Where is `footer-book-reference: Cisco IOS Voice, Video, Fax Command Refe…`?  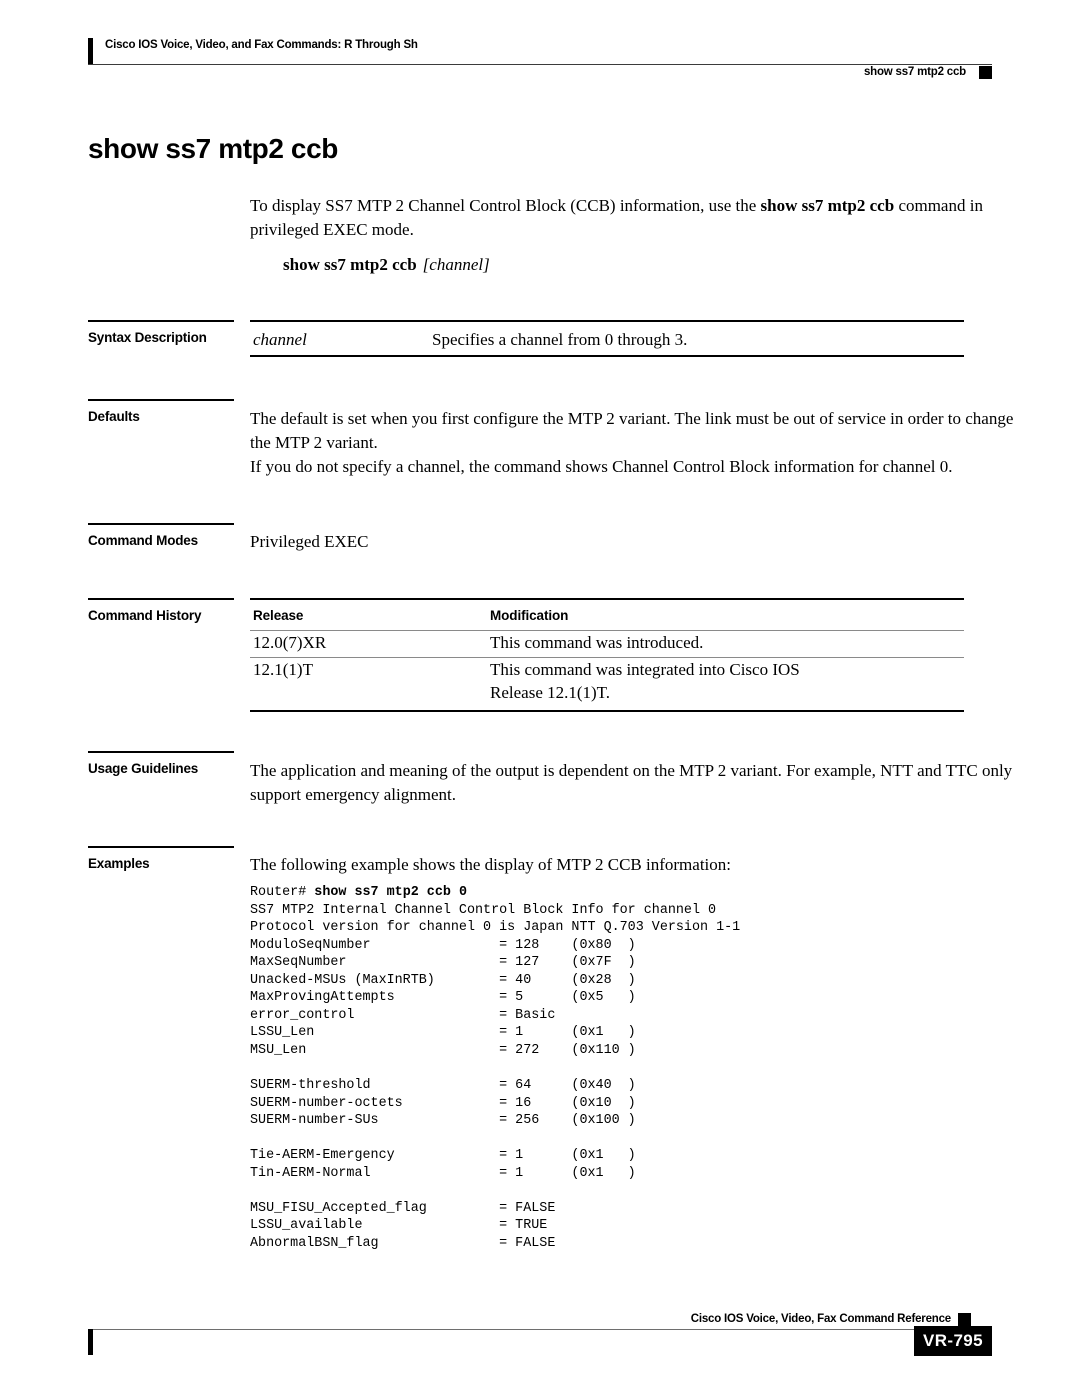 footer-book-reference: Cisco IOS Voice, Video, Fax Command Refe… is located at coordinates (820, 1319).